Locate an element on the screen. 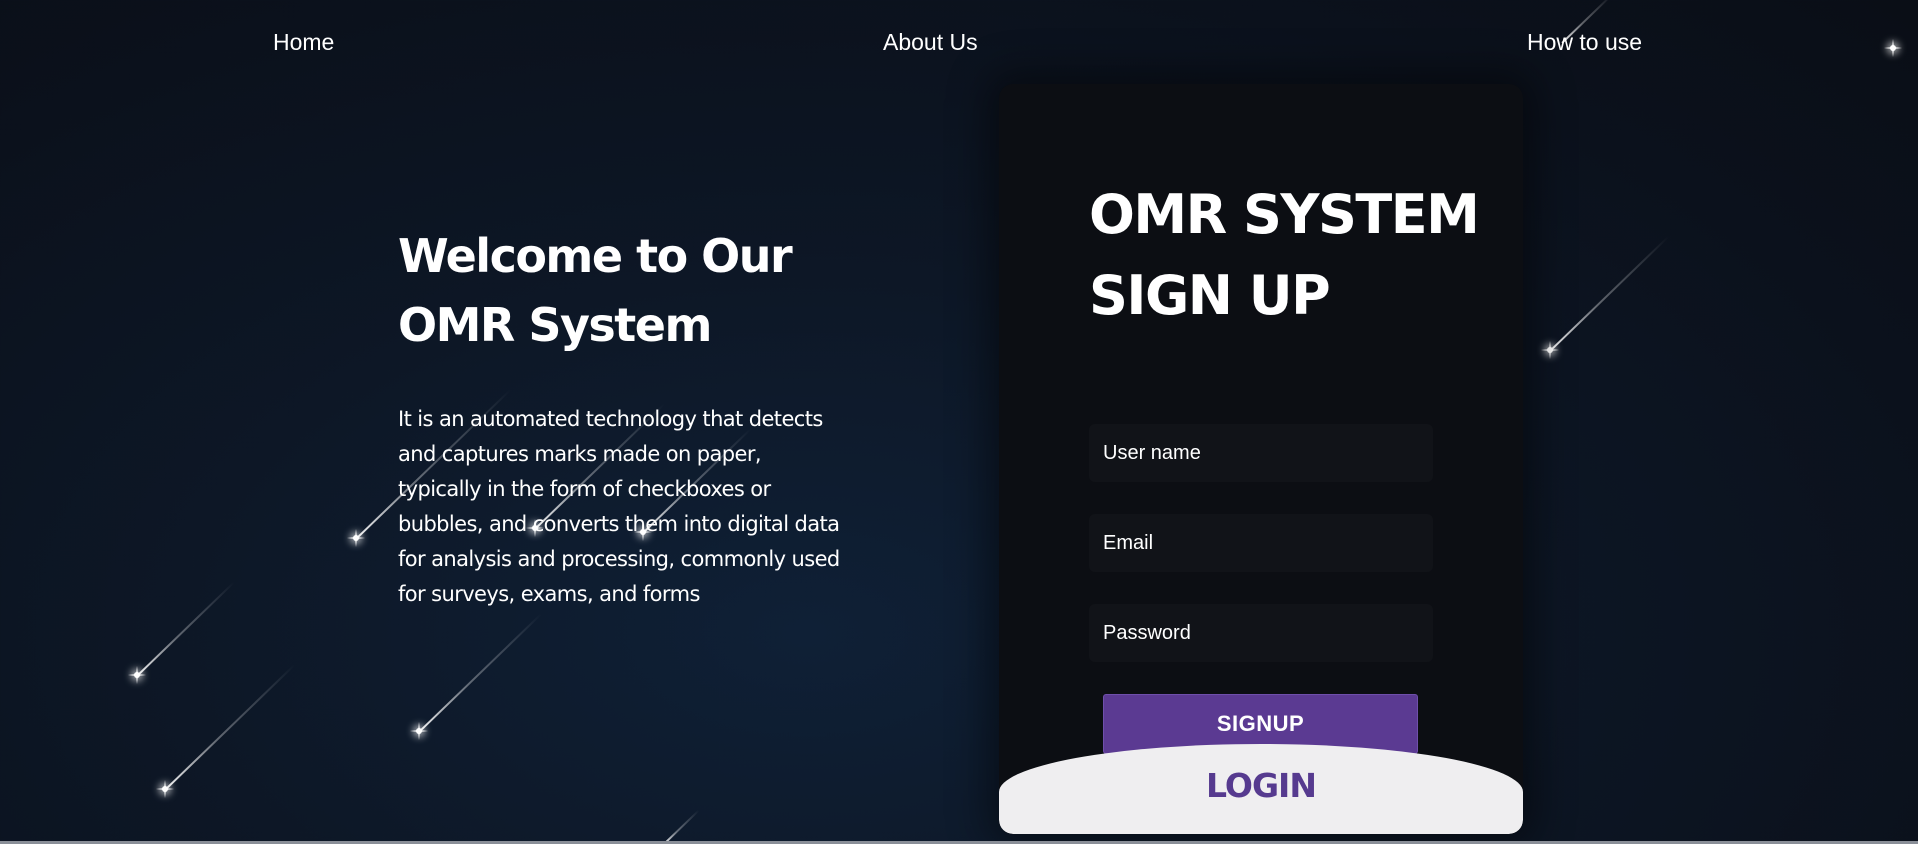  welcome-title: Welcome to Our OMR System is located at coordinates (623, 291).